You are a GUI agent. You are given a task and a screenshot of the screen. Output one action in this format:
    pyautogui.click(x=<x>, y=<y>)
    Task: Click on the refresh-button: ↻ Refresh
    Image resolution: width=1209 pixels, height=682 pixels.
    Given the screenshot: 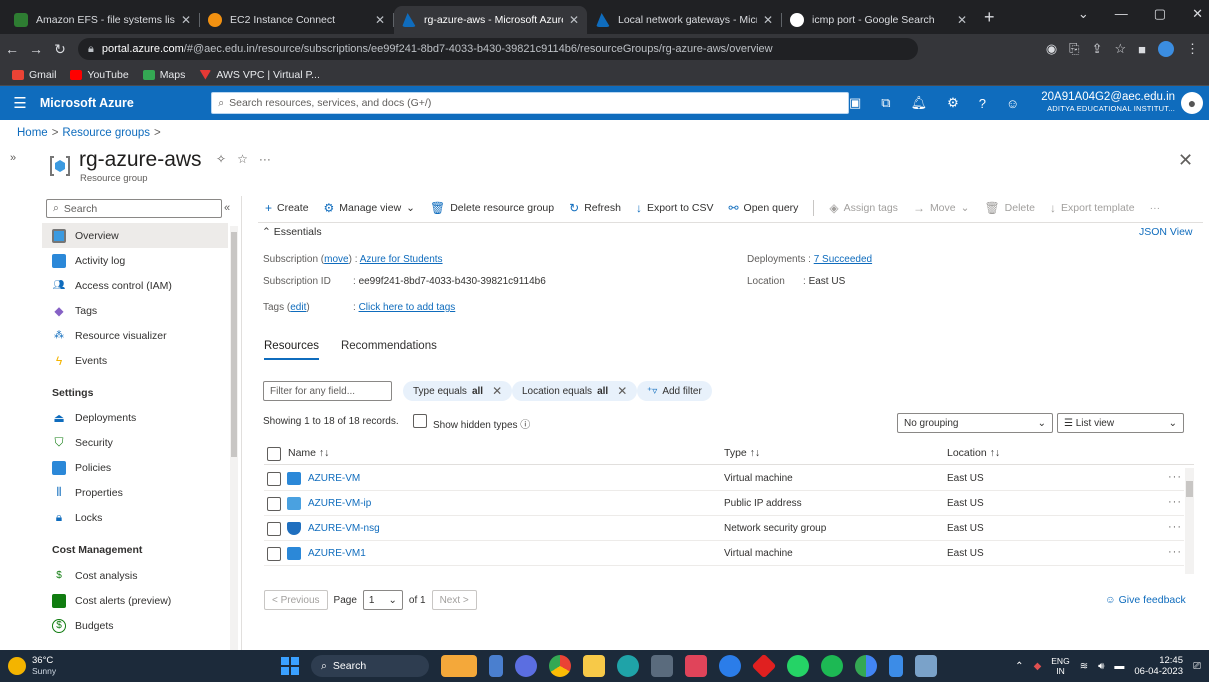 What is the action you would take?
    pyautogui.click(x=595, y=208)
    